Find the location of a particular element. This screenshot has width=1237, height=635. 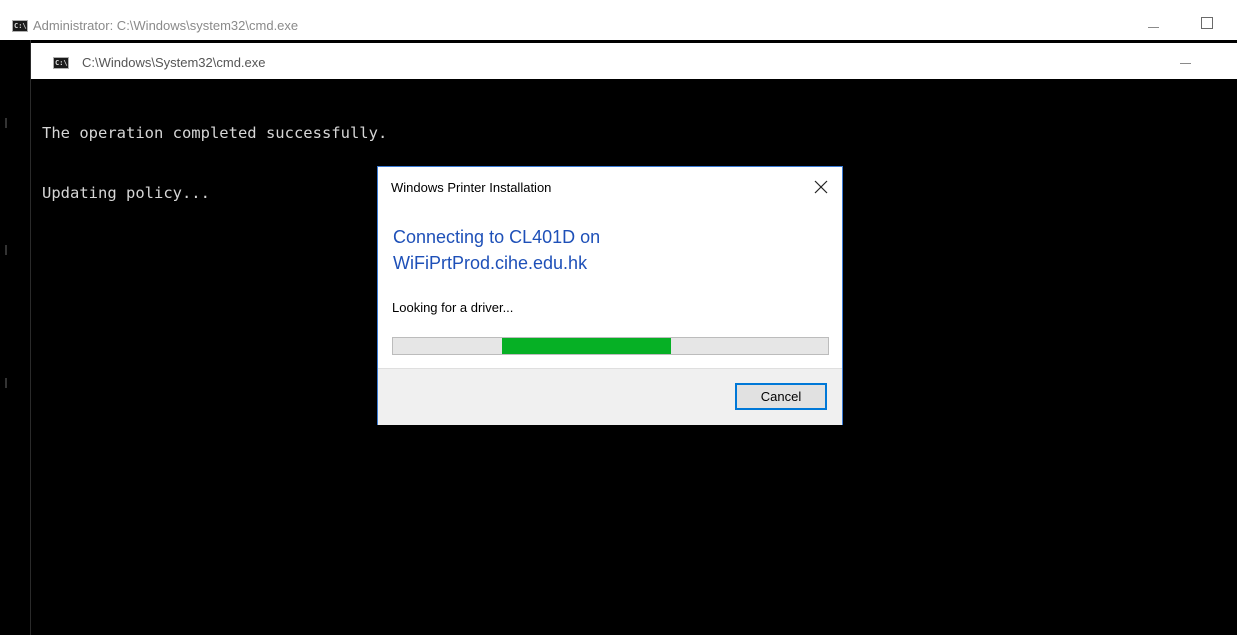

inner-minimize-button is located at coordinates (1191, 63).